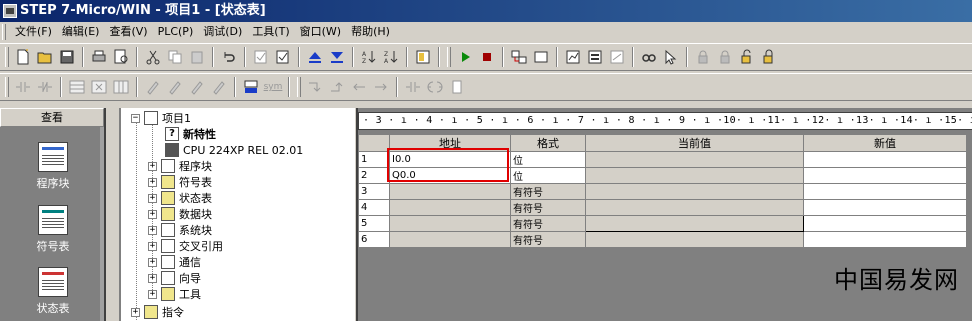 This screenshot has height=321, width=972. Describe the element at coordinates (81, 32) in the screenshot. I see `menu-edit: 编辑(E)` at that location.